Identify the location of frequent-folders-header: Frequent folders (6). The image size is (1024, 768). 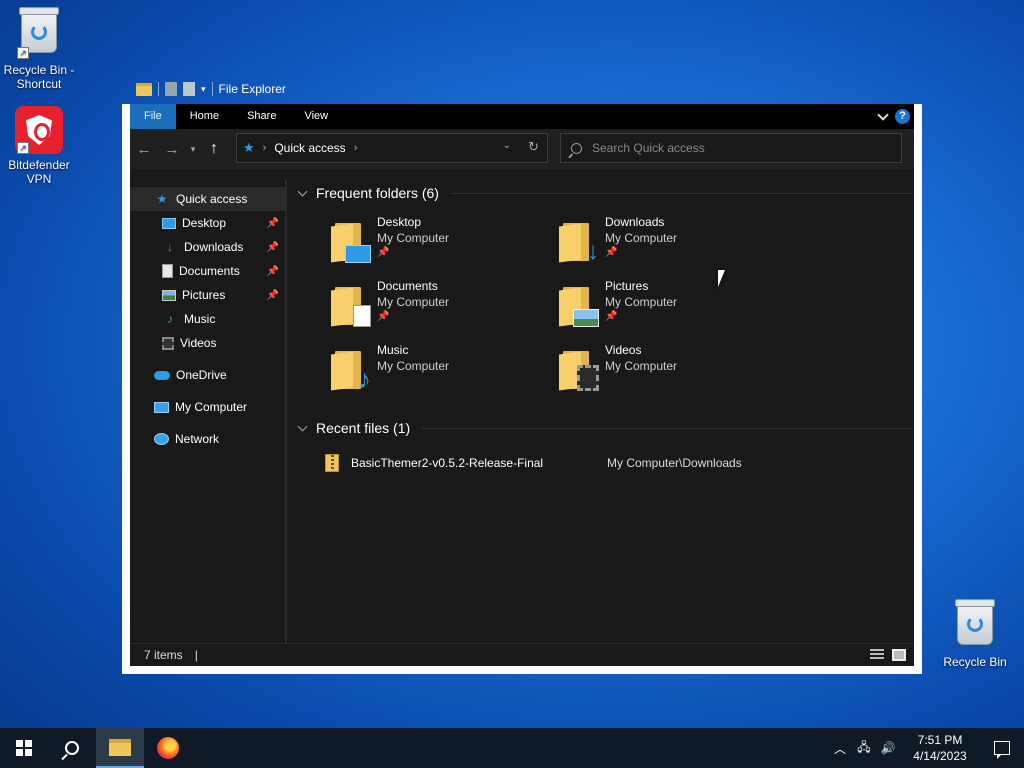
(605, 193).